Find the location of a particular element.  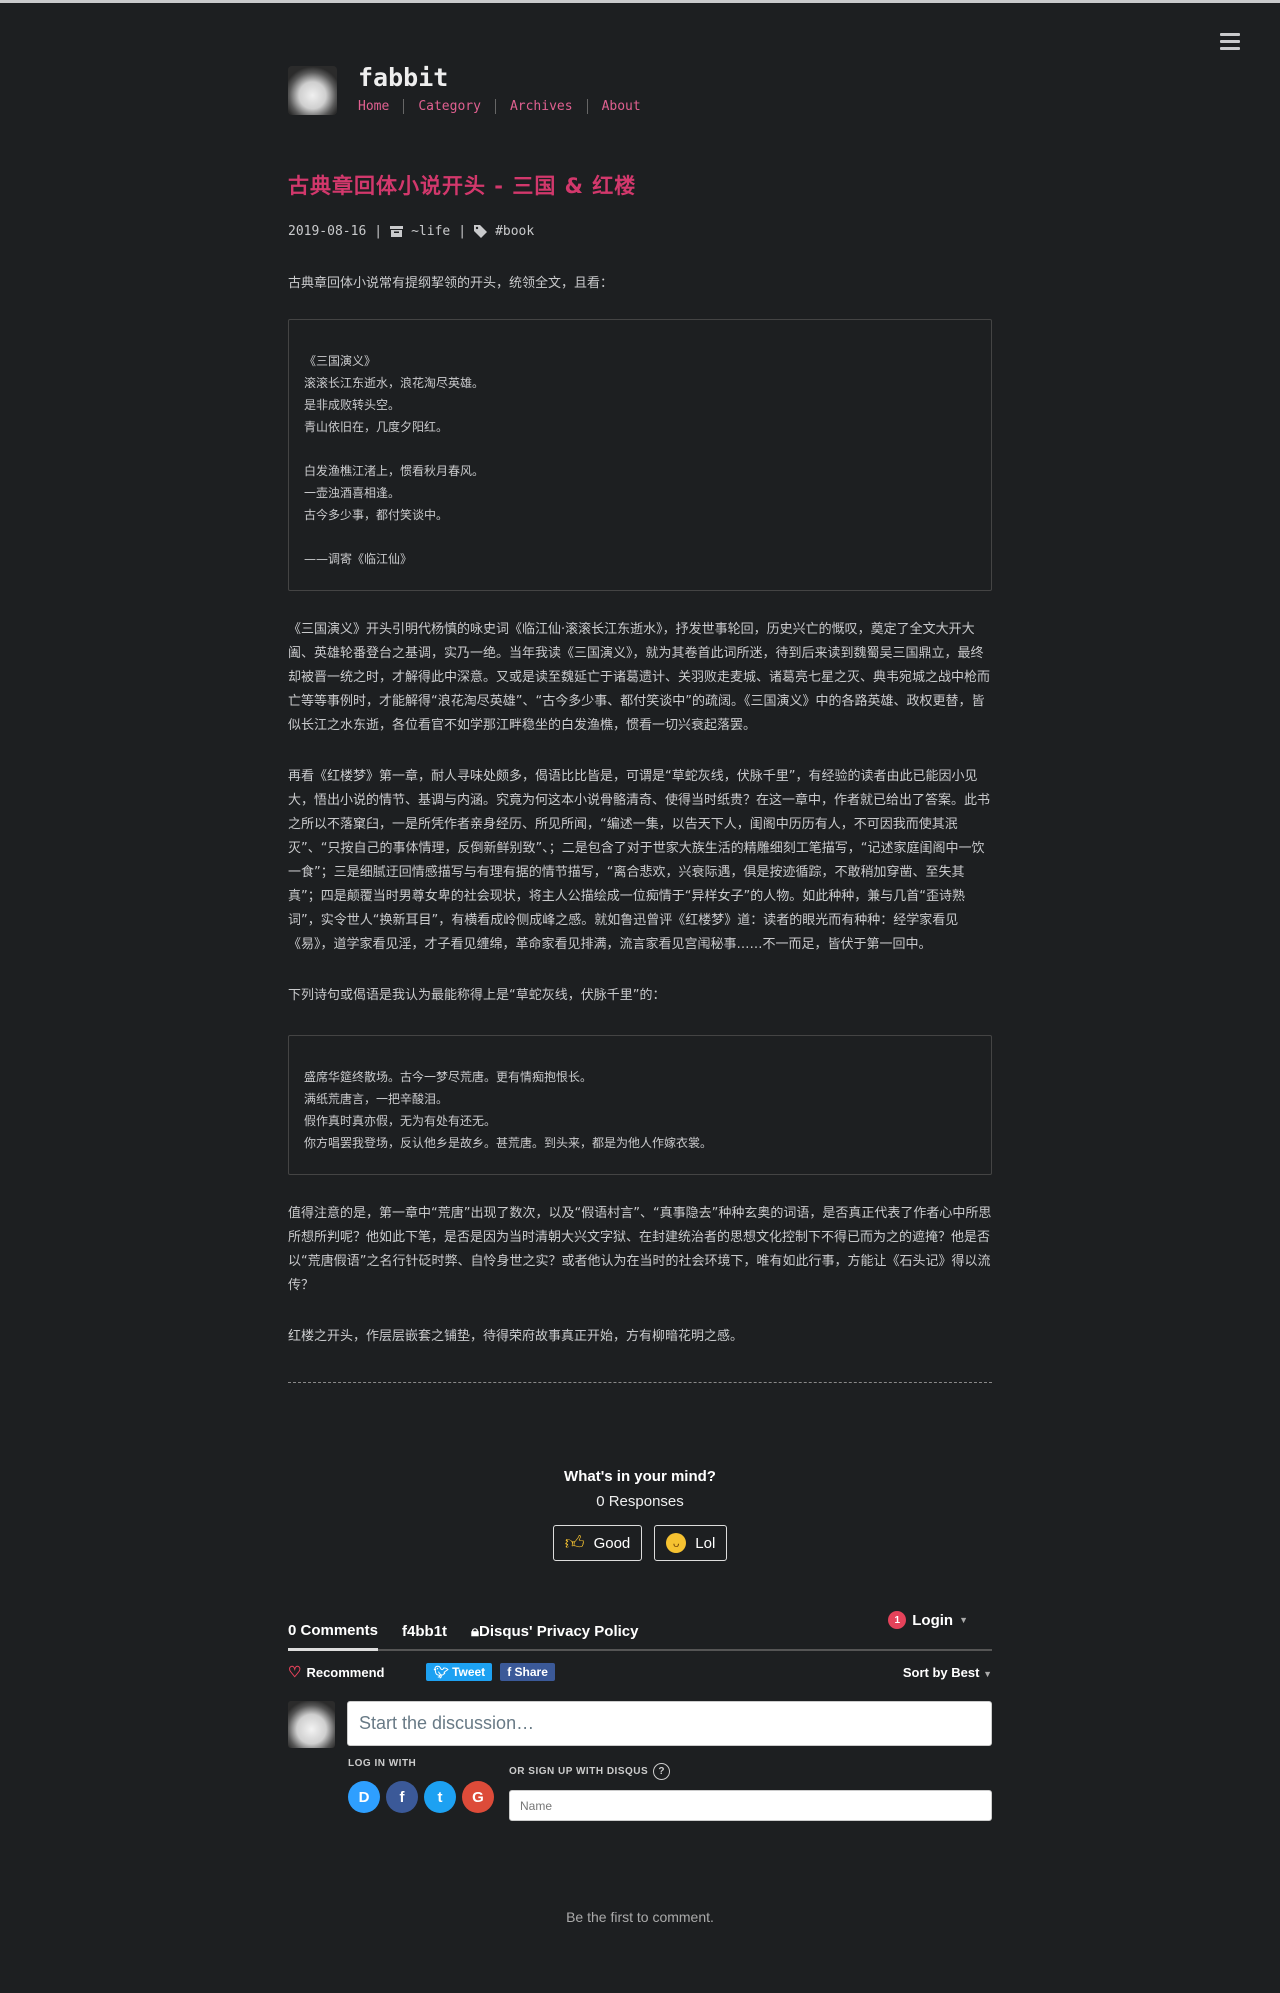

site-logo is located at coordinates (312, 90).